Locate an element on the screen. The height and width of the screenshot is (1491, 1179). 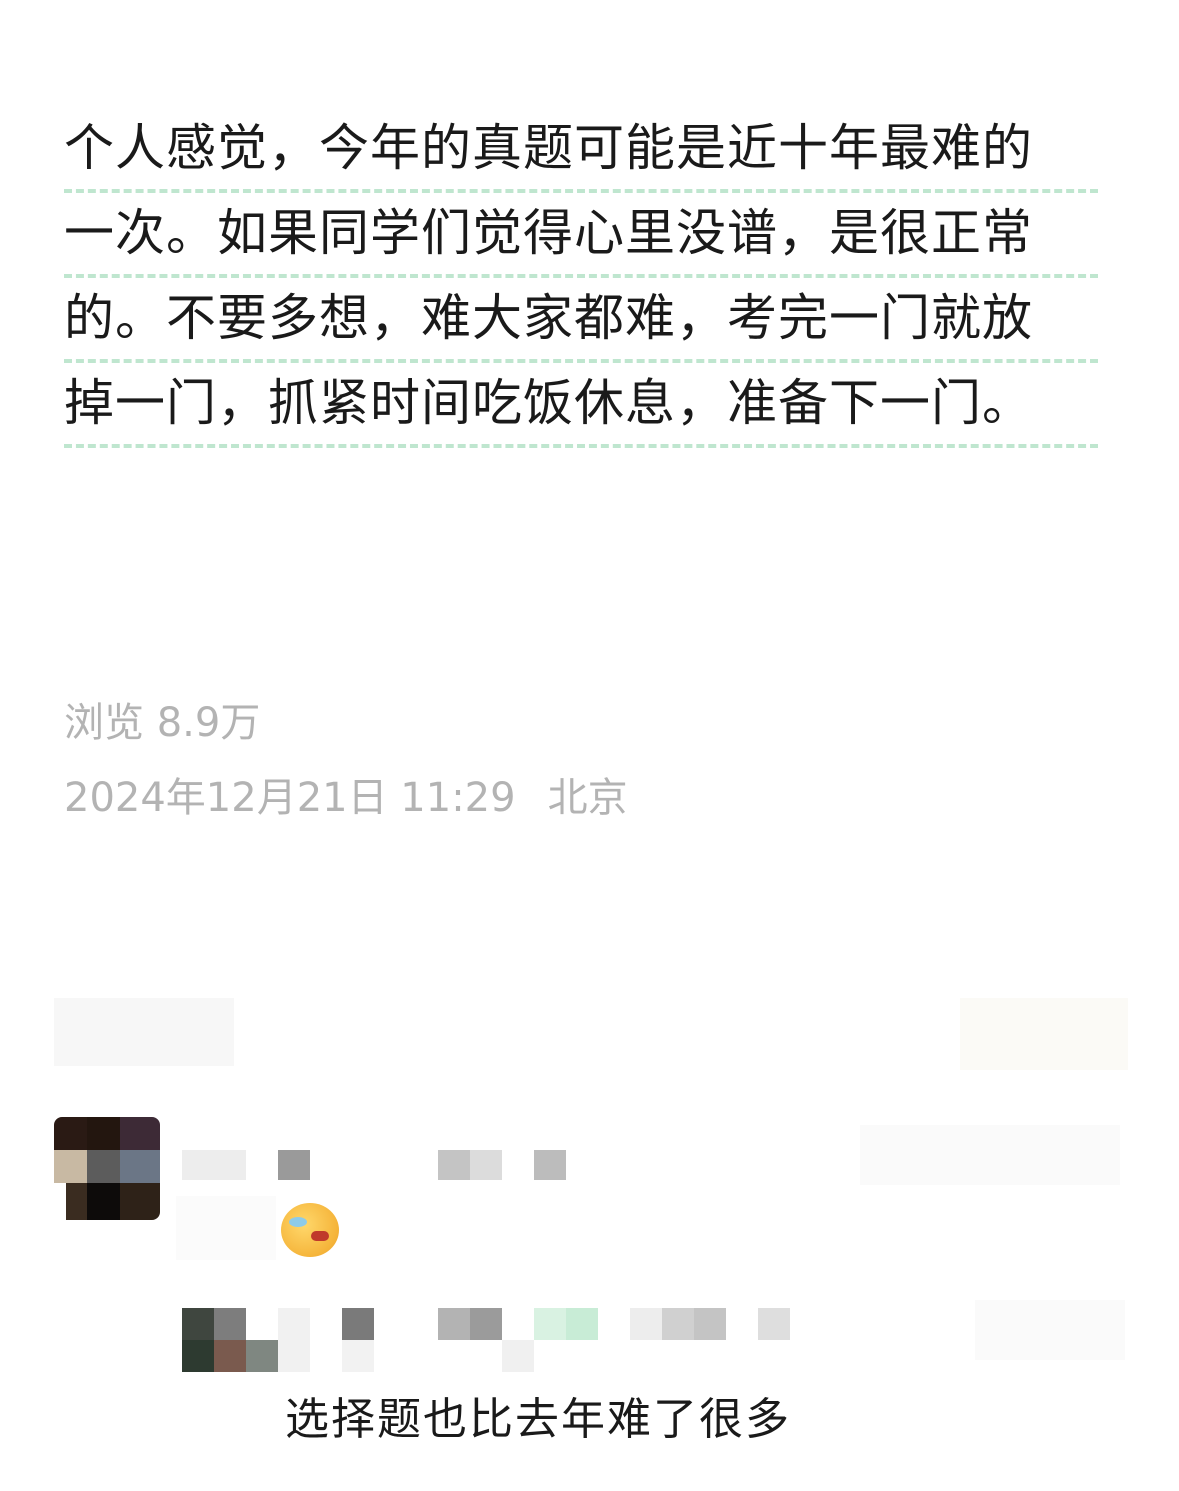
commenter-name-redacted is located at coordinates (214, 1165).